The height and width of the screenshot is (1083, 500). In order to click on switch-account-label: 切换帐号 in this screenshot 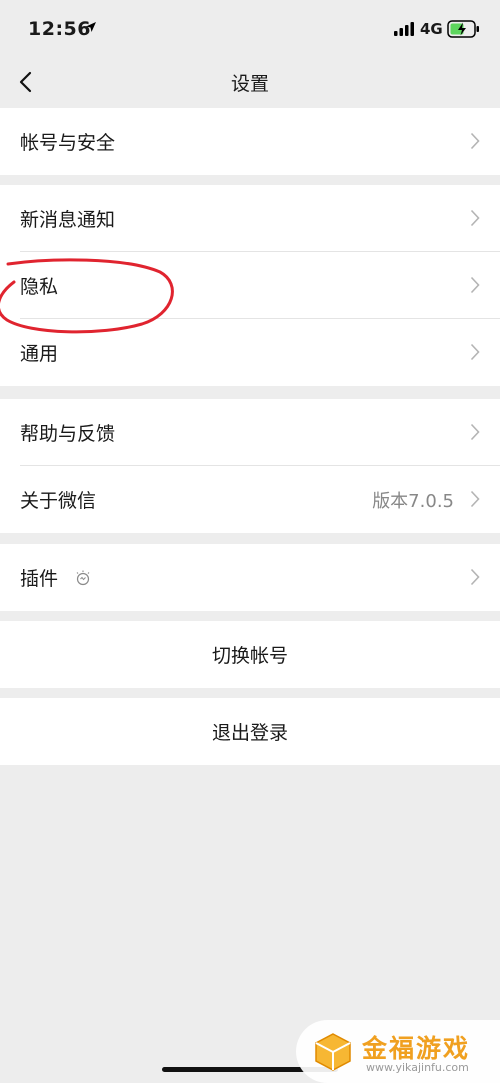, I will do `click(249, 656)`.